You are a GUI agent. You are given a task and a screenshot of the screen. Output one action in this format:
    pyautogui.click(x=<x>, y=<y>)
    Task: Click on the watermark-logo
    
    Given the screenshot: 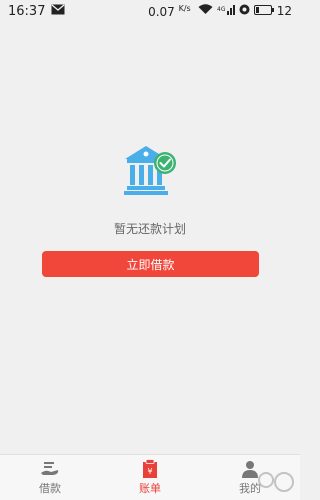 What is the action you would take?
    pyautogui.click(x=276, y=480)
    